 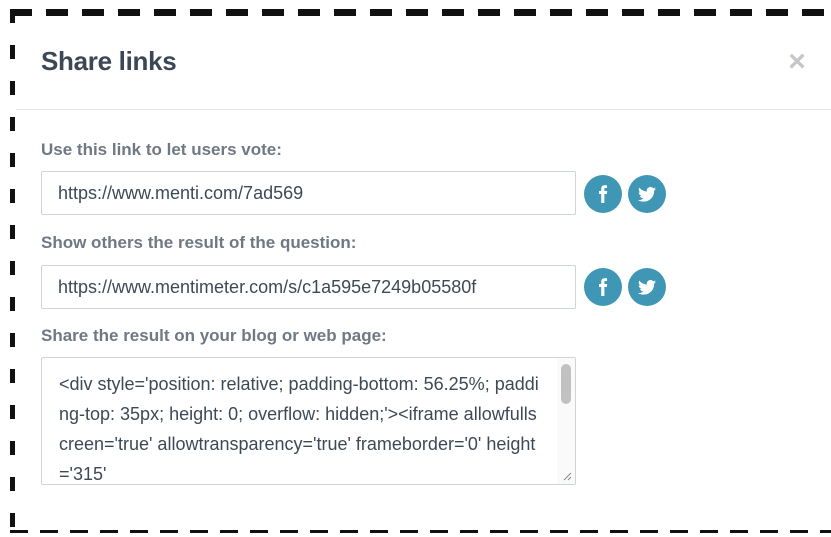 I want to click on close-icon: ×, so click(x=797, y=61).